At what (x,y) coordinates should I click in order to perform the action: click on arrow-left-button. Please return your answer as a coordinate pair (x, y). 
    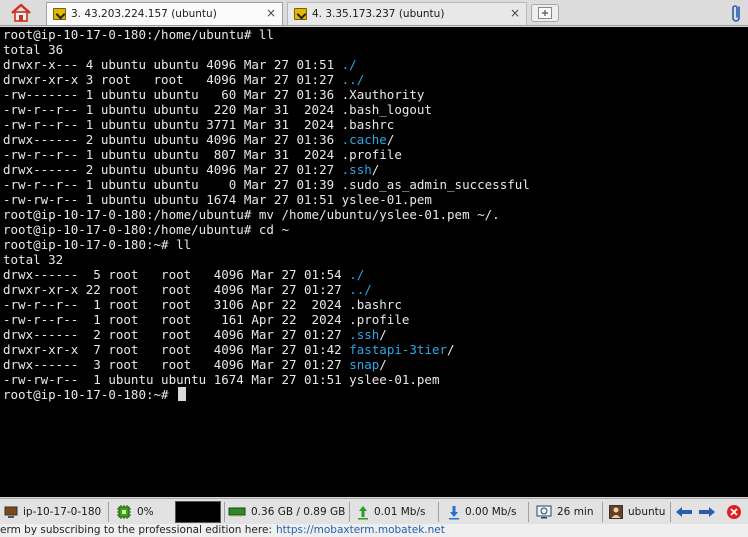
    Looking at the image, I should click on (684, 512).